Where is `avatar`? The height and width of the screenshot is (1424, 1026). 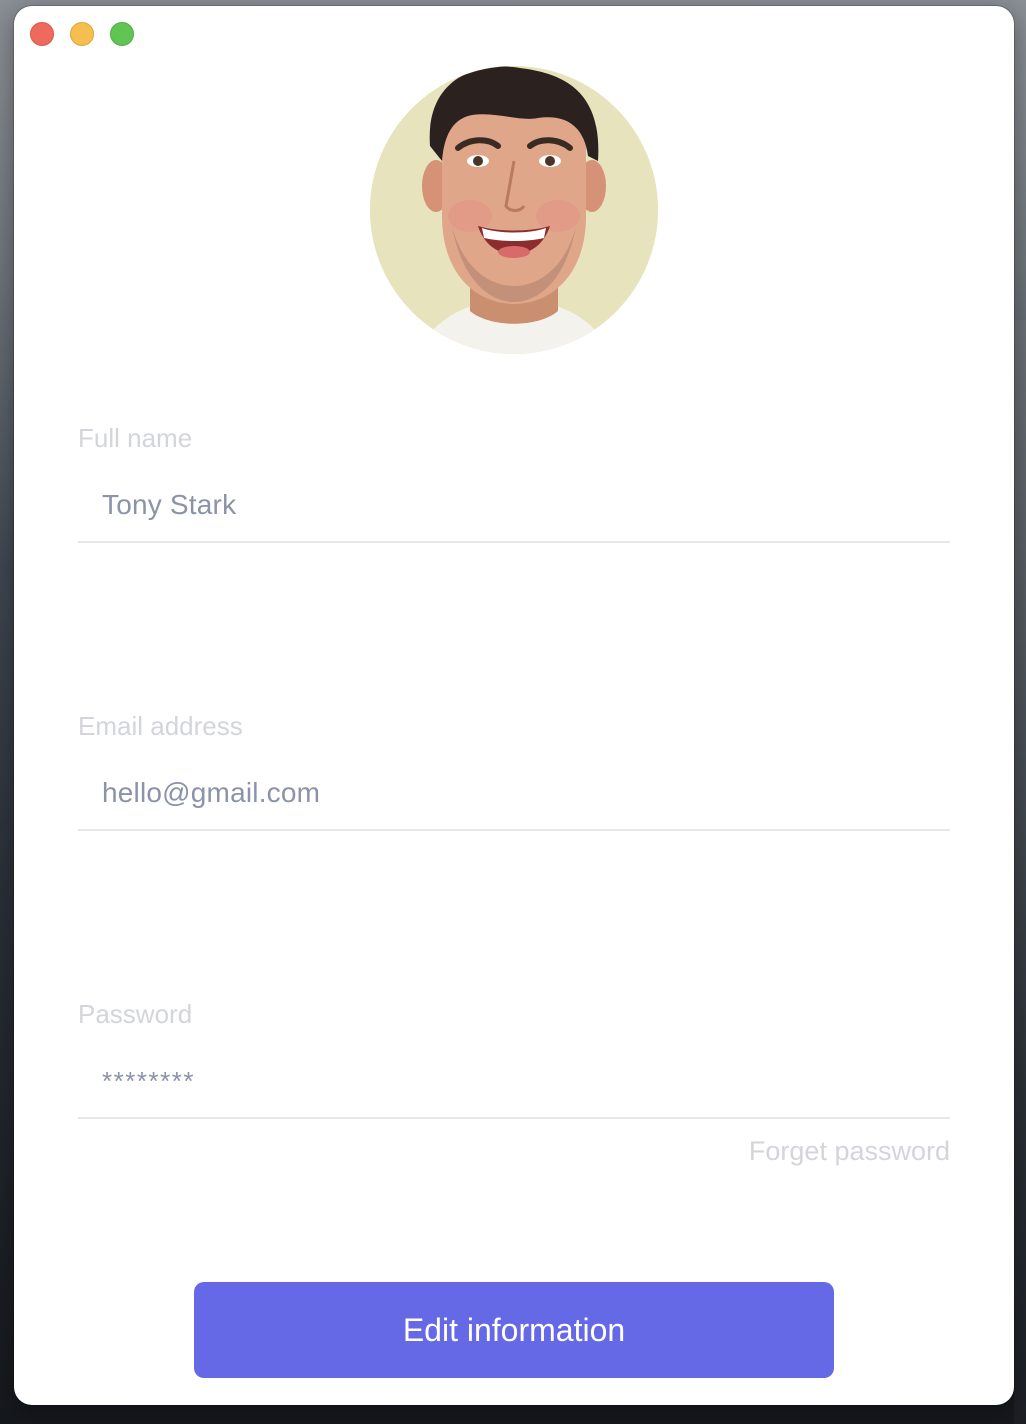 avatar is located at coordinates (514, 210).